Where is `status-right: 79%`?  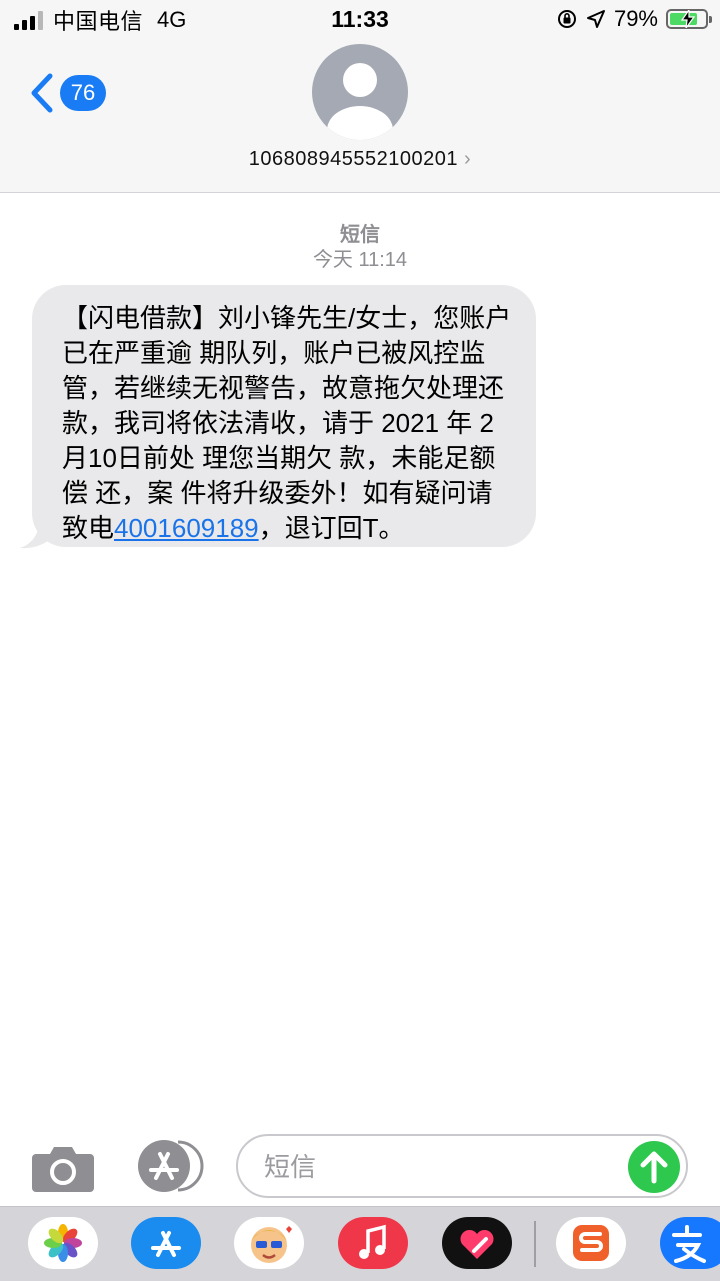
status-right: 79% is located at coordinates (634, 19).